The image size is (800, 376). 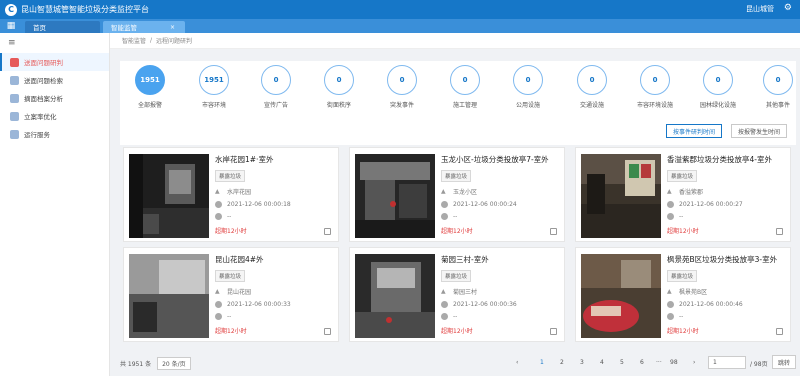 What do you see at coordinates (239, 192) in the screenshot?
I see `card-place: 水岸花园` at bounding box center [239, 192].